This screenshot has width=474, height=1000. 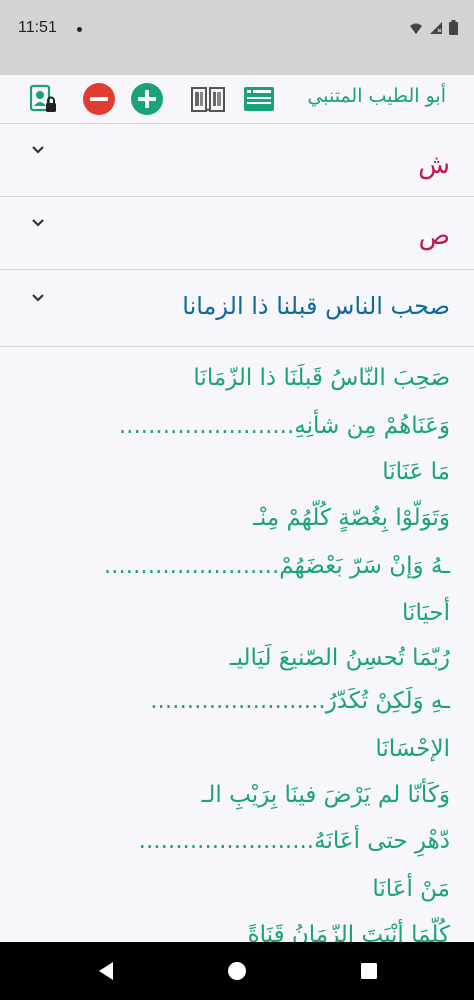 I want to click on battery-icon, so click(x=453, y=27).